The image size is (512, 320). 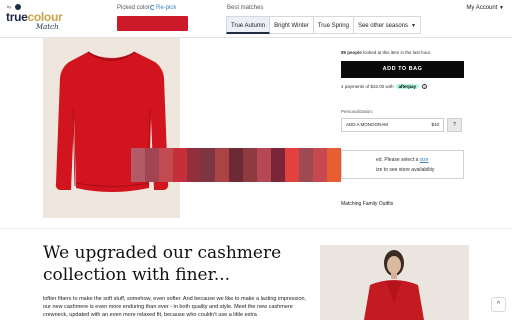 I want to click on my-account-menu: My Account ▼, so click(x=485, y=8).